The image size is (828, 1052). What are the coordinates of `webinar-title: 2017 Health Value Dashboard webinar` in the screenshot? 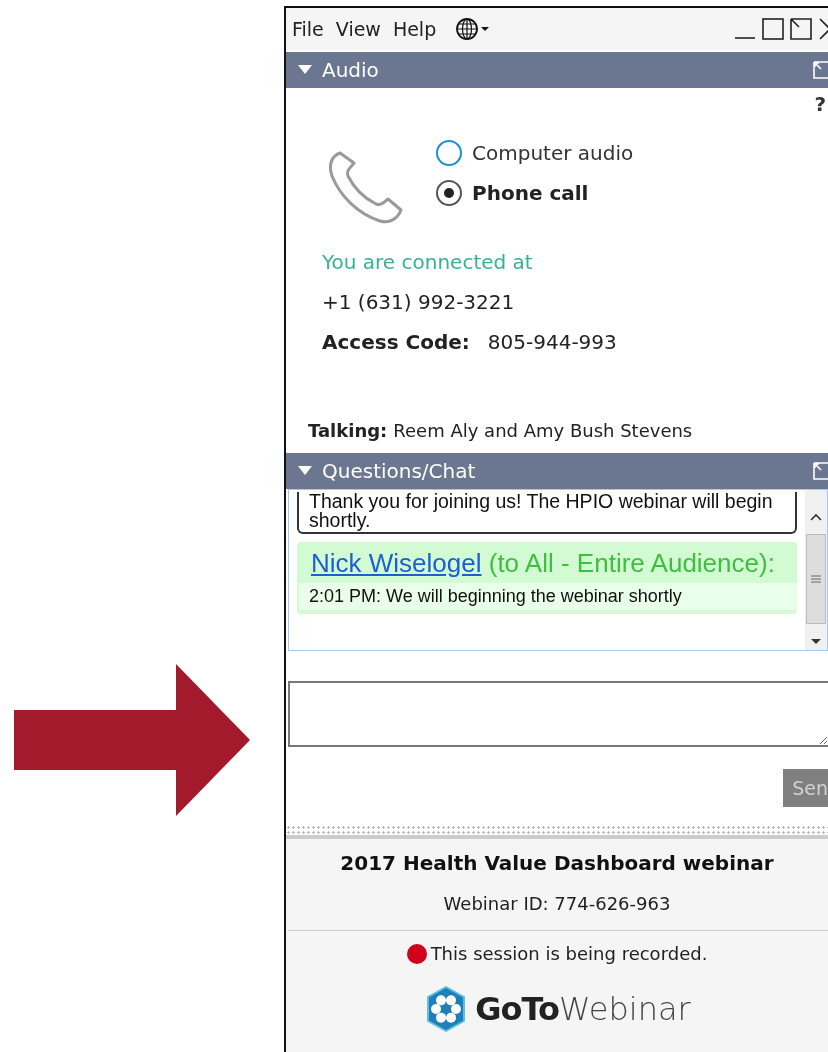 It's located at (557, 863).